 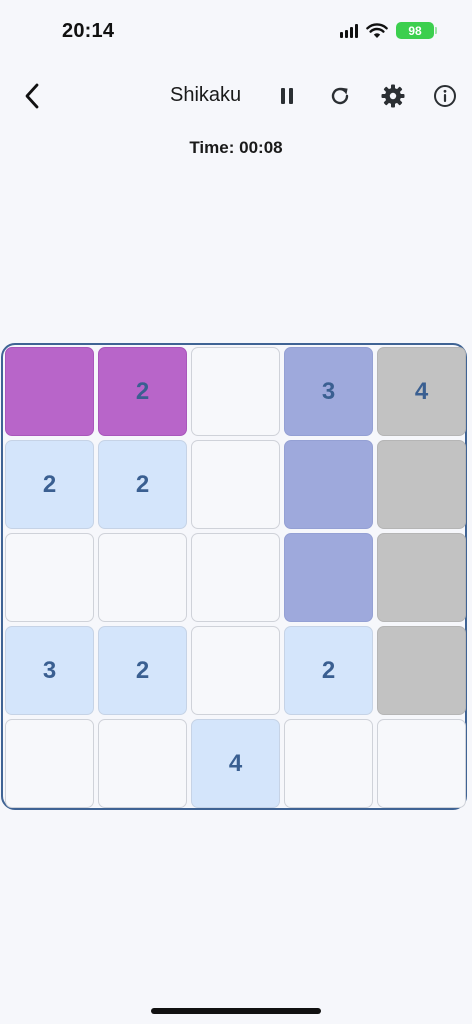 What do you see at coordinates (235, 391) in the screenshot?
I see `grid-cell-r1-c3` at bounding box center [235, 391].